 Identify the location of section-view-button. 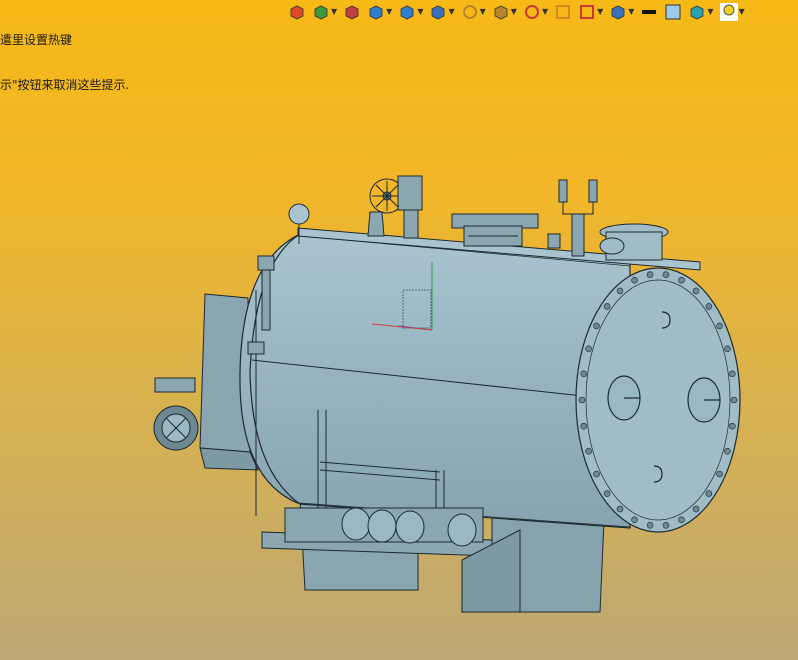
(352, 12).